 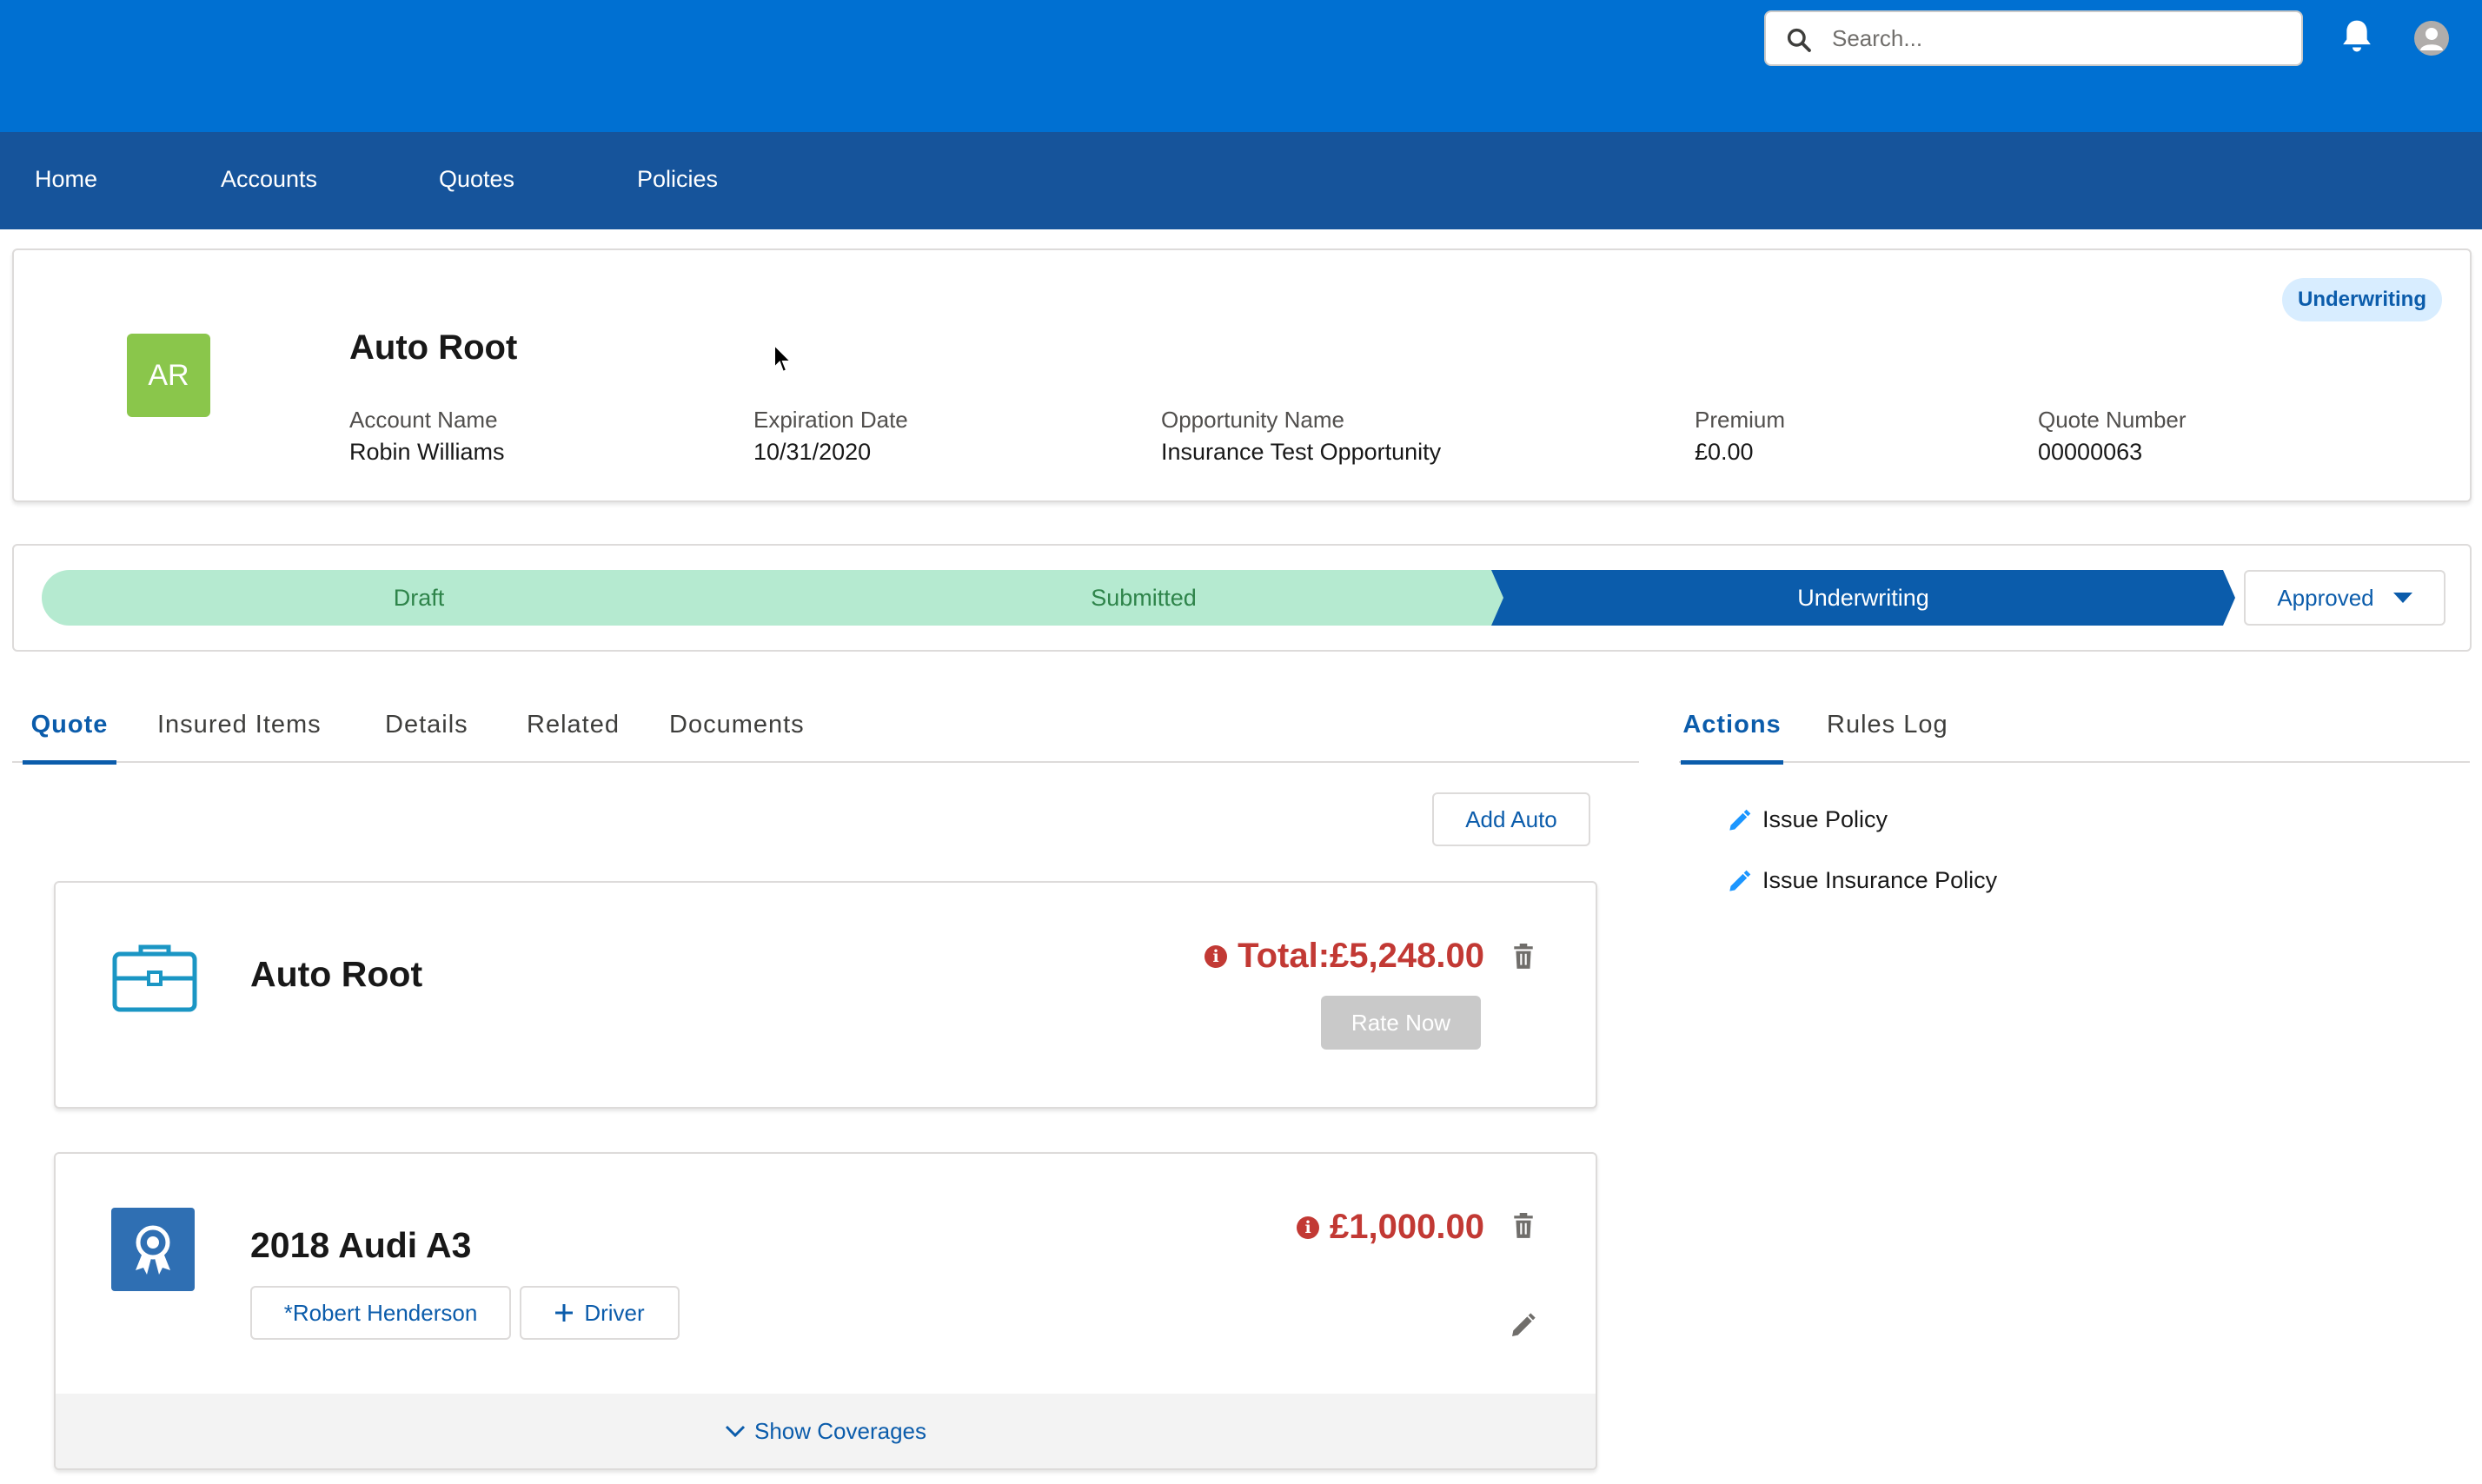 I want to click on field-value: Insurance Test Opportunity, so click(x=1301, y=452).